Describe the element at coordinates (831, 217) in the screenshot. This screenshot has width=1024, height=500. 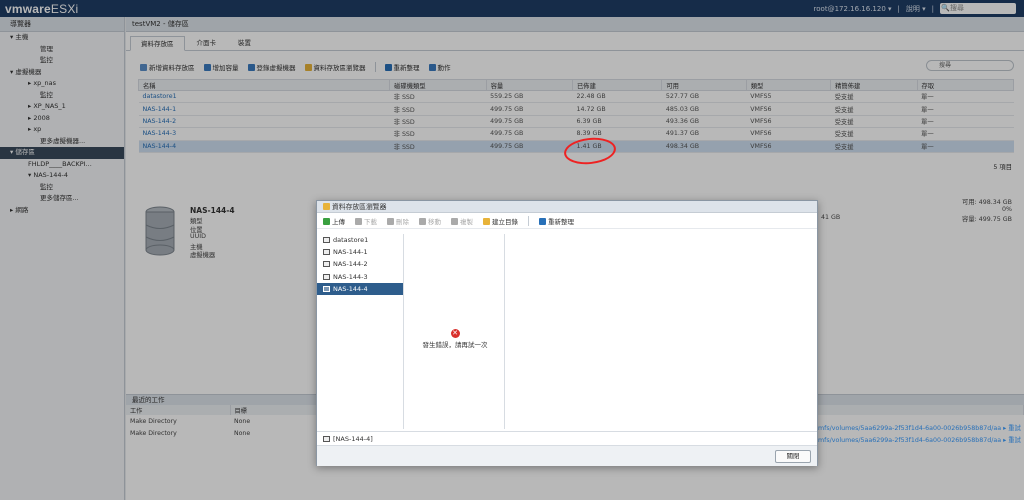
I see `partial-value: 41 GB` at that location.